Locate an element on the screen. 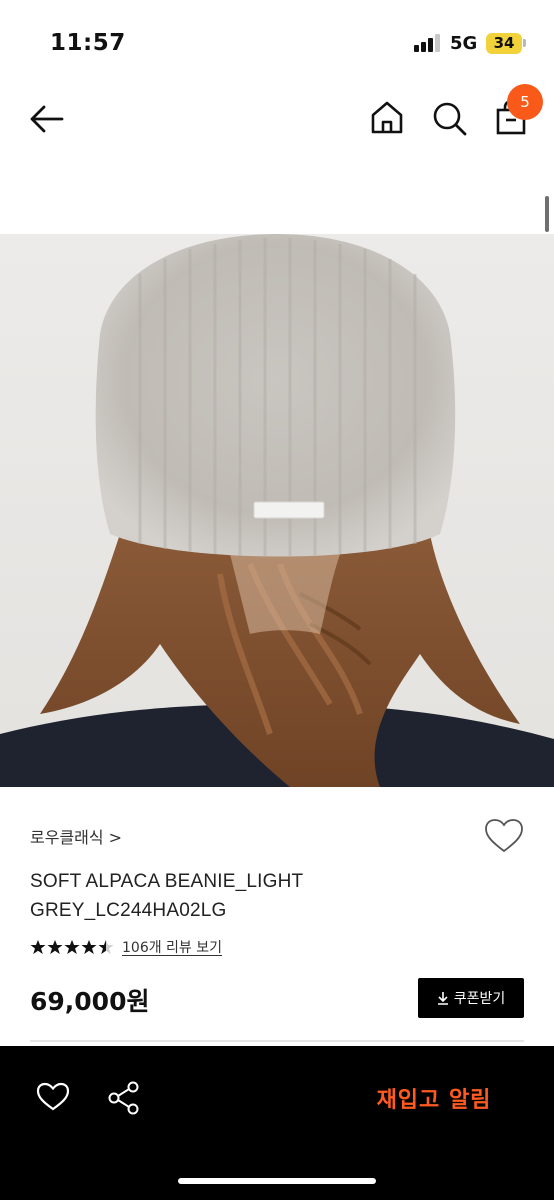  heart-outline-icon is located at coordinates (504, 836).